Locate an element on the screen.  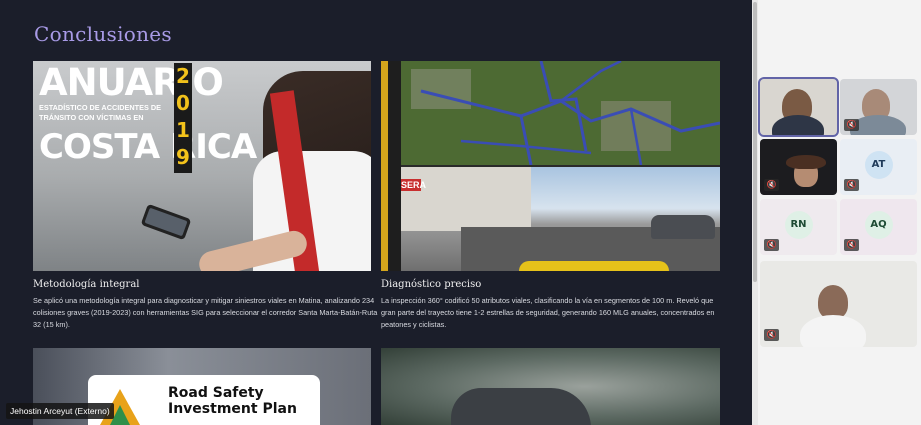
participant-tile-large: 🔇 is located at coordinates (838, 304).